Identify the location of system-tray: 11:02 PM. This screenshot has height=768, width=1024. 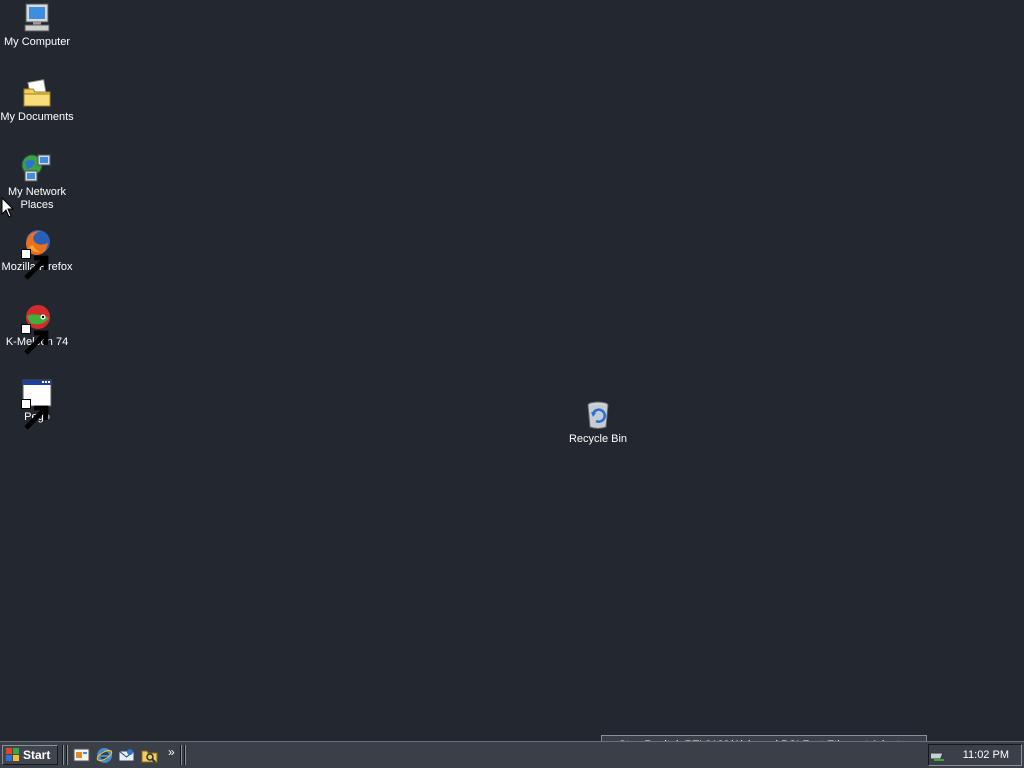
(975, 755).